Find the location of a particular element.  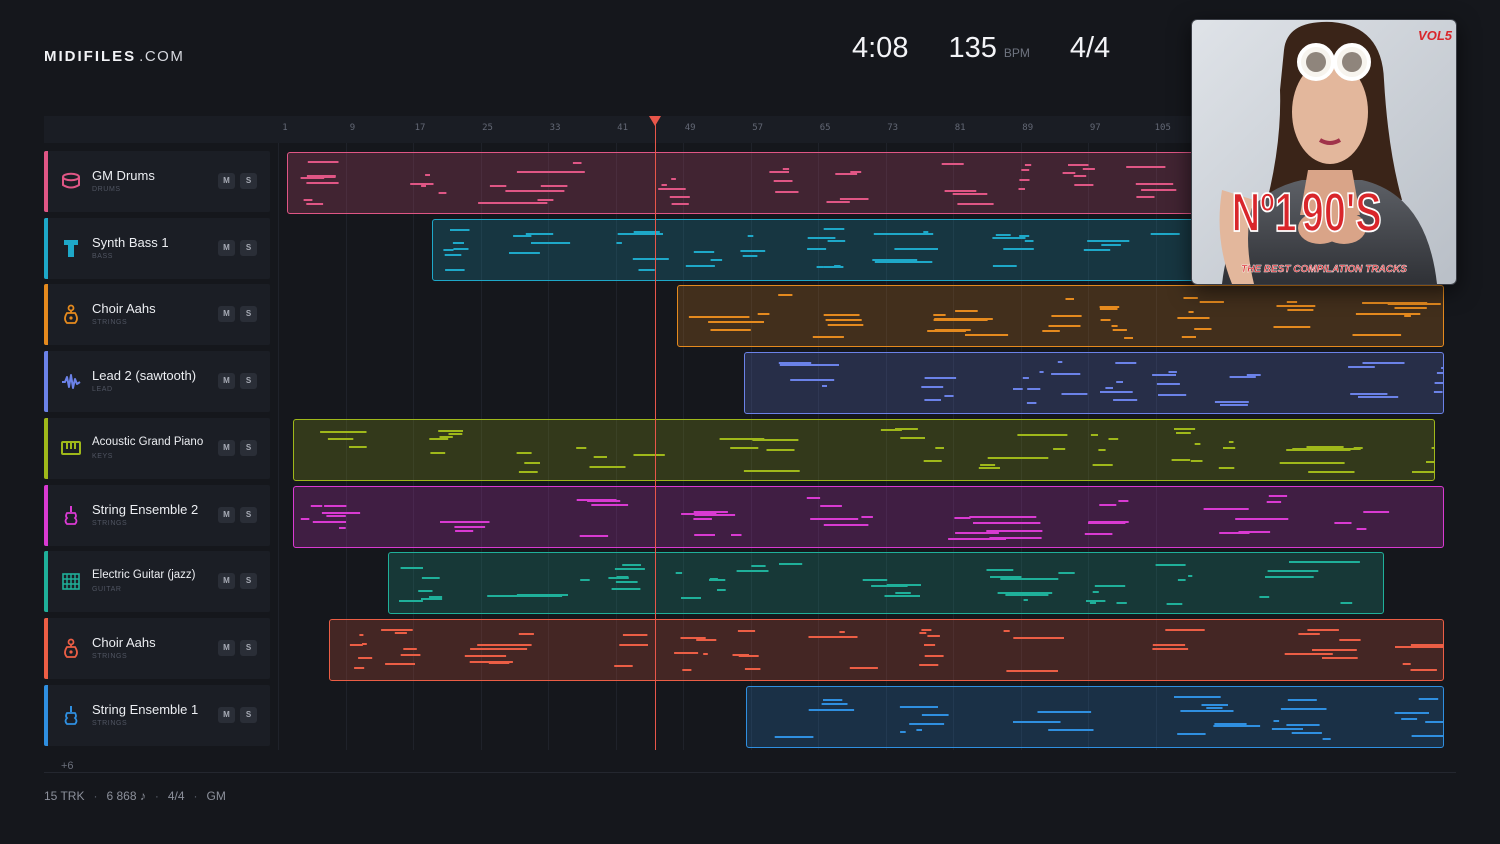

track-category: LEAD is located at coordinates (102, 390).